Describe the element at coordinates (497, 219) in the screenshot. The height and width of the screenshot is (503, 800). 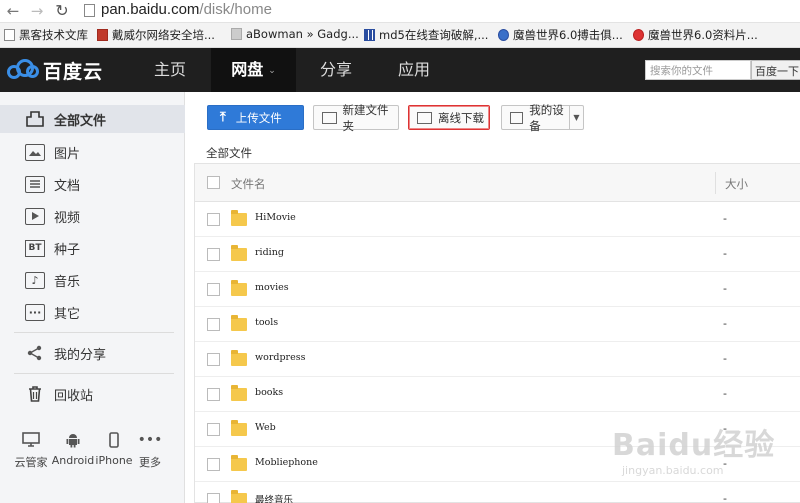
I see `table-row: HiMovie -` at that location.